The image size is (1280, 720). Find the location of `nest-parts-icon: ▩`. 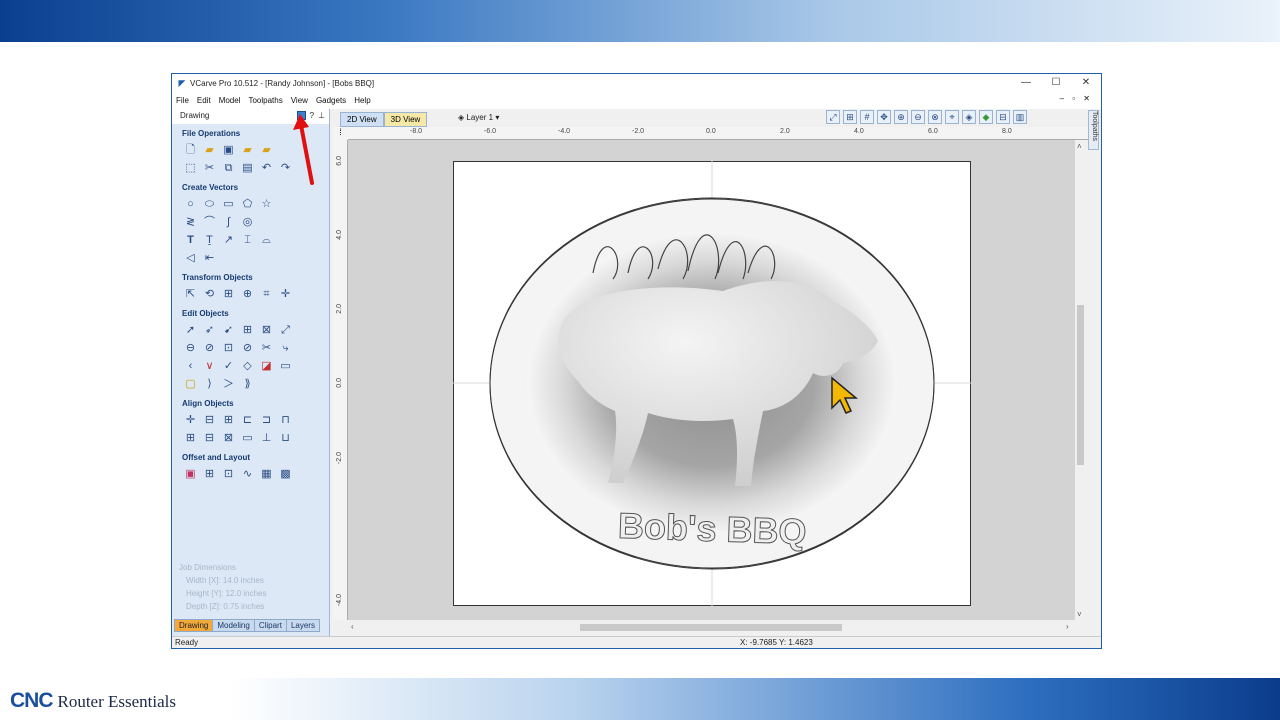

nest-parts-icon: ▩ is located at coordinates (285, 474).